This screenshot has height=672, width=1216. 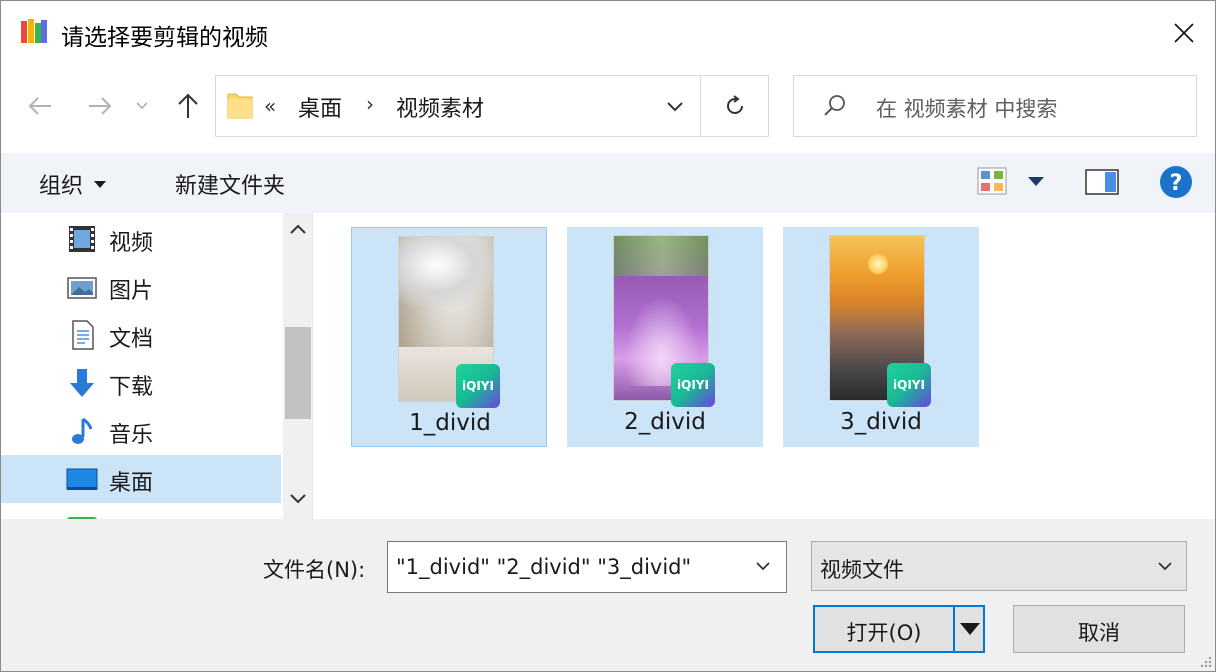 What do you see at coordinates (999, 566) in the screenshot?
I see `filetype-select: 视频文件` at bounding box center [999, 566].